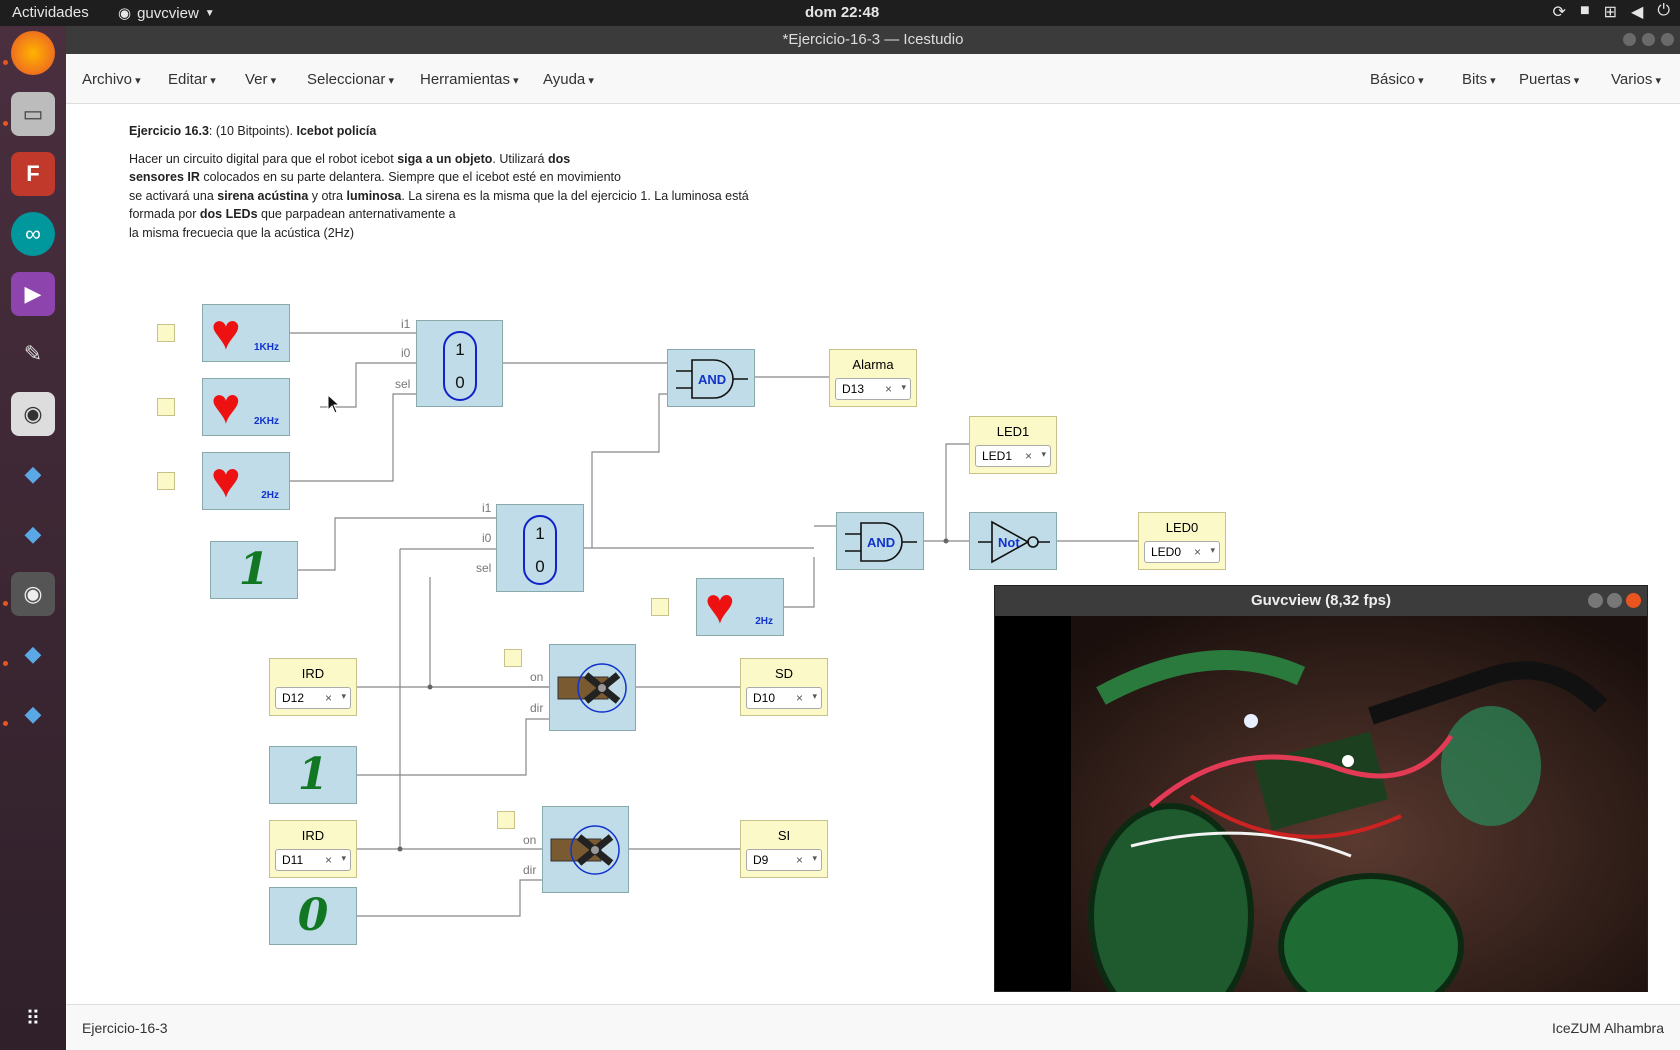 The height and width of the screenshot is (1050, 1680). Describe the element at coordinates (1166, 552) in the screenshot. I see `pin-value: LED0` at that location.